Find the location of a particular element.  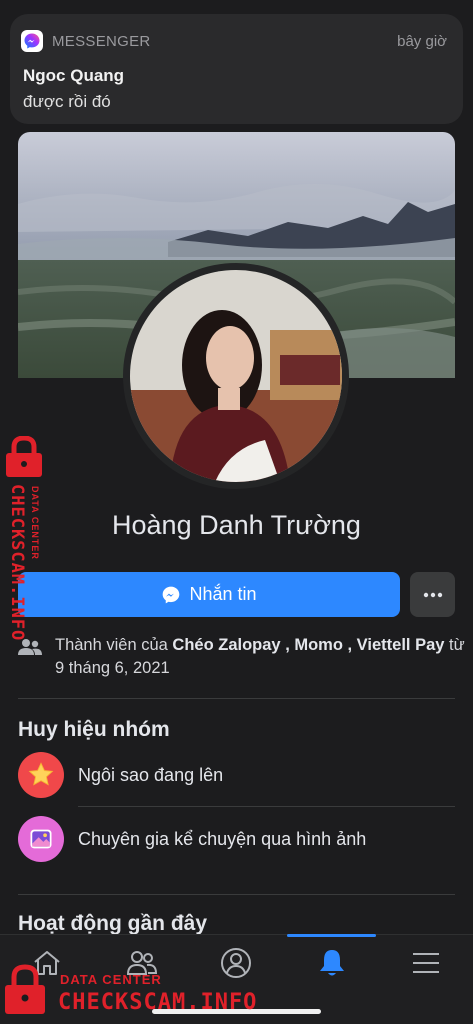

notification-sender: Ngoc Quang is located at coordinates (74, 75).